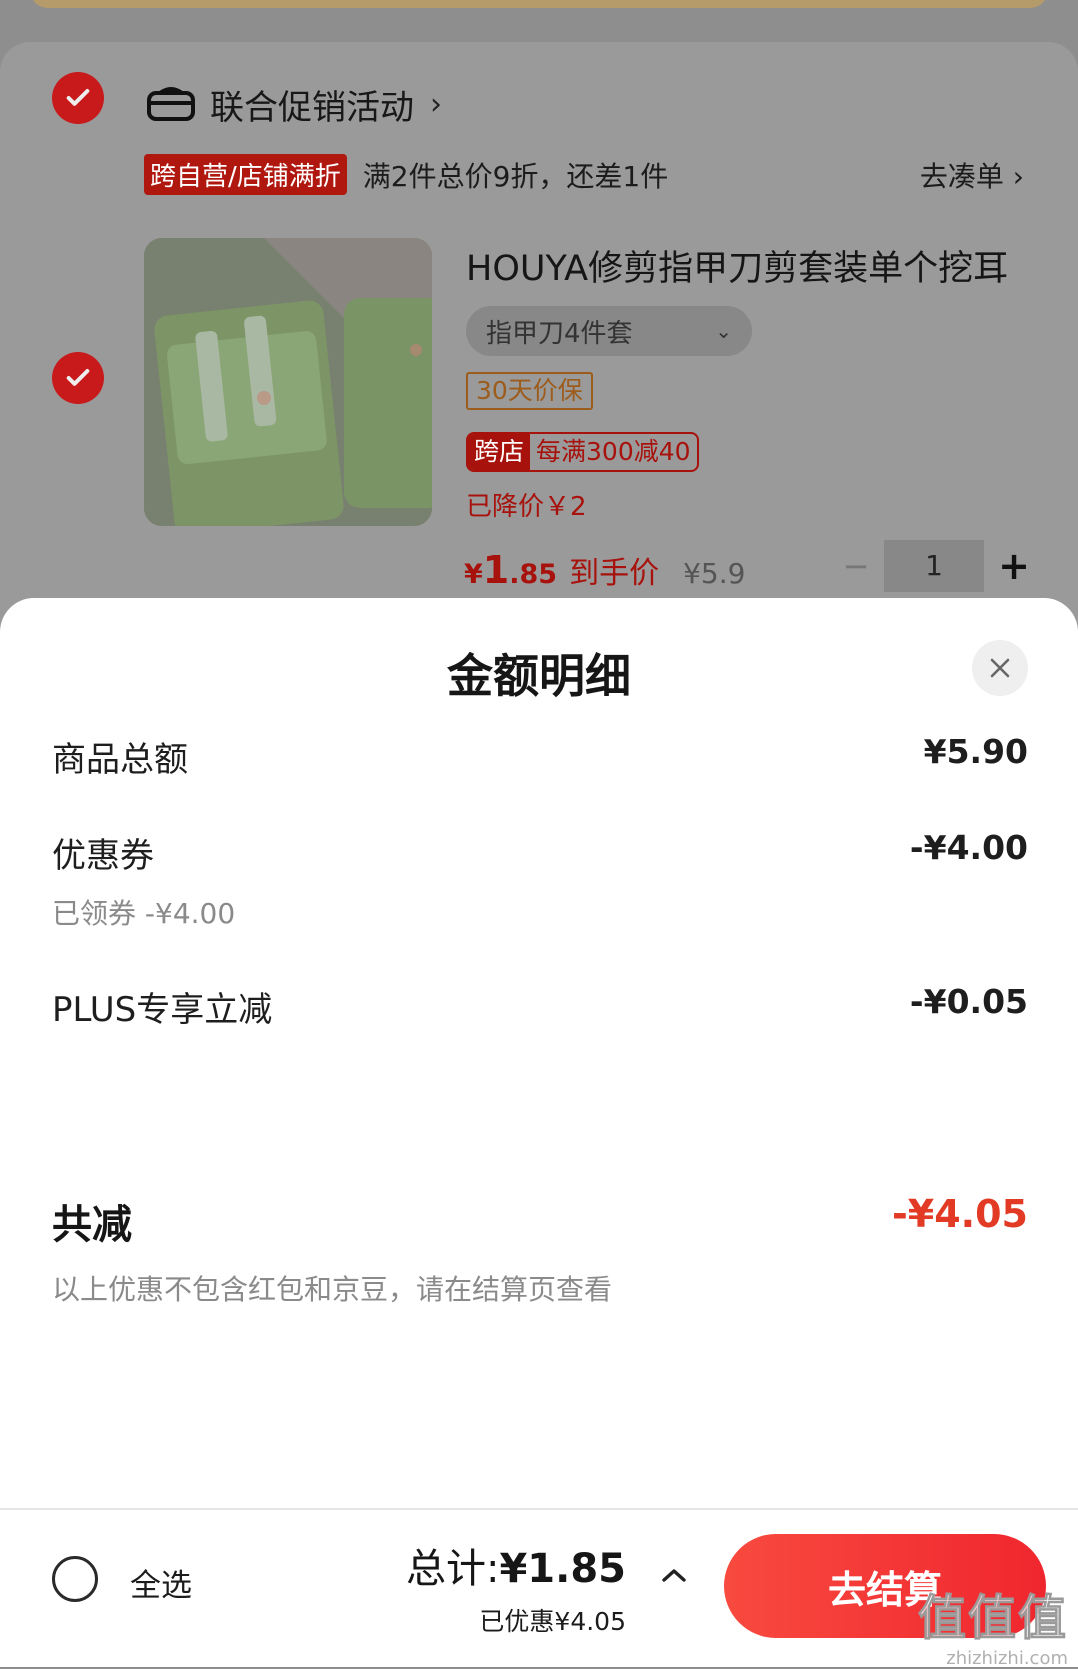 The width and height of the screenshot is (1078, 1669). I want to click on coupon-value: -¥4.00, so click(968, 847).